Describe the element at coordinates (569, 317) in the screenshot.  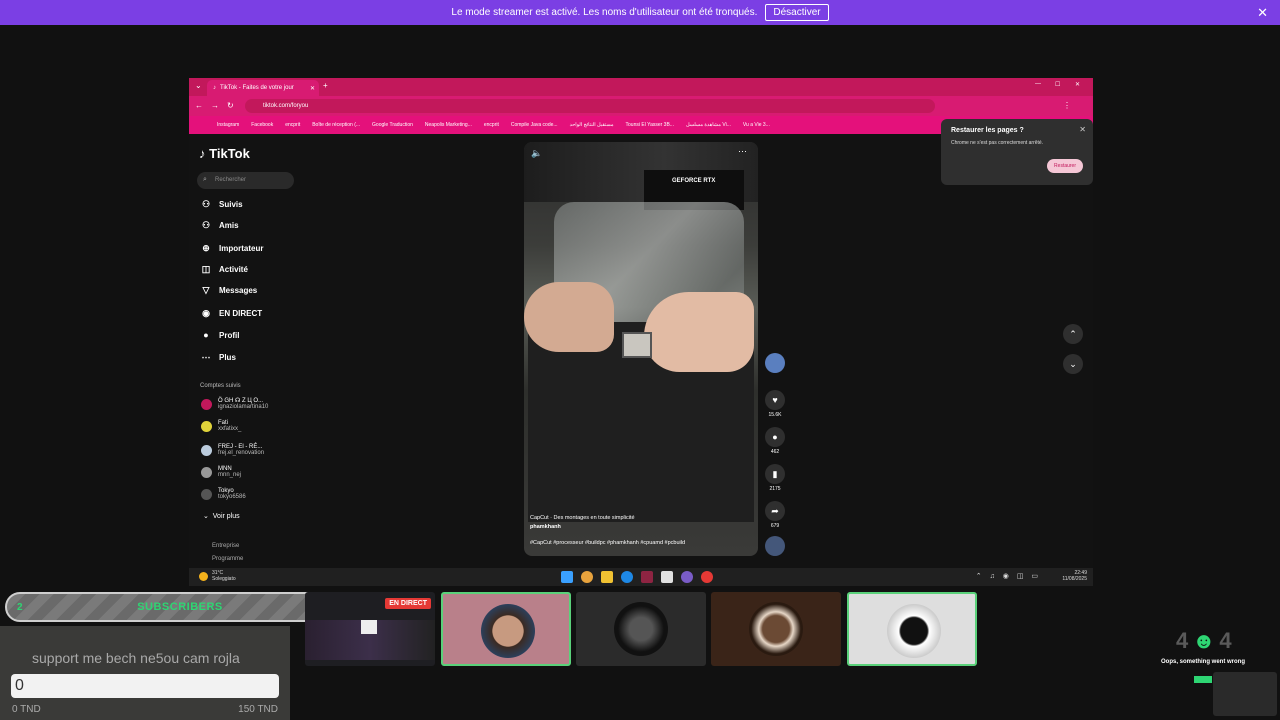
I see `hand` at that location.